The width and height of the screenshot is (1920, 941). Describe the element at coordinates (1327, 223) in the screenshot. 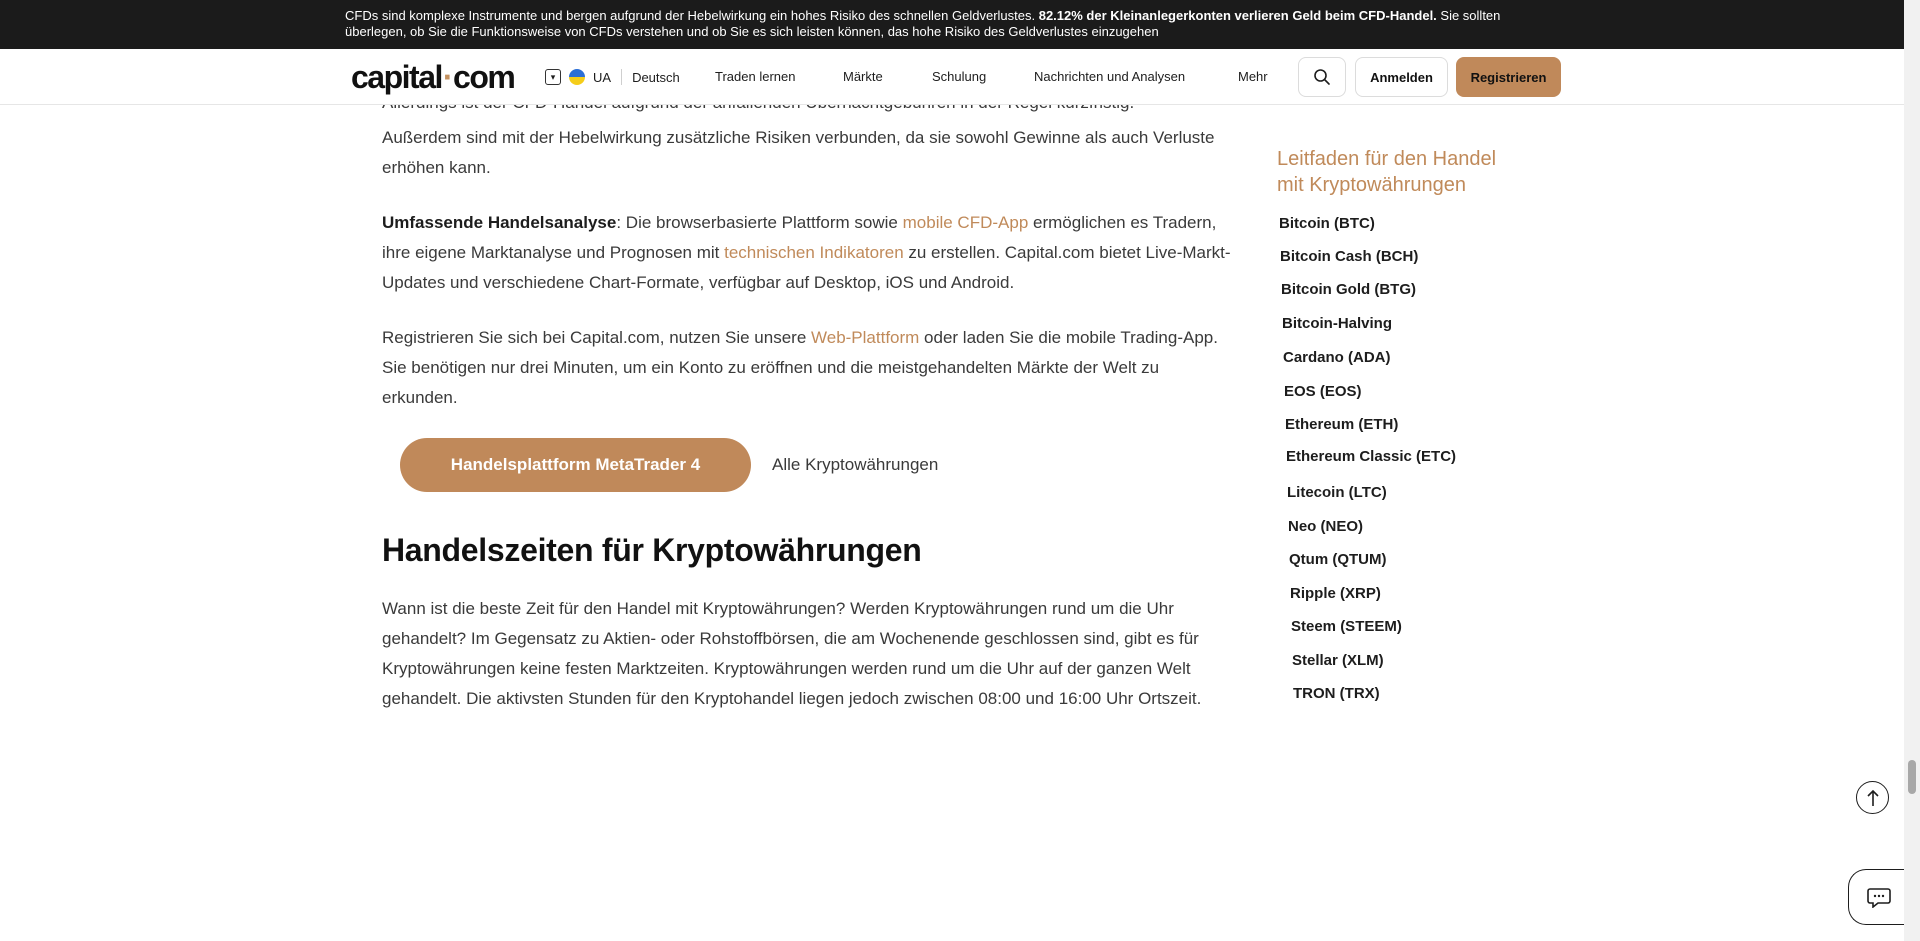

I see `sidebar-item-btc: Bitcoin (BTC)` at that location.